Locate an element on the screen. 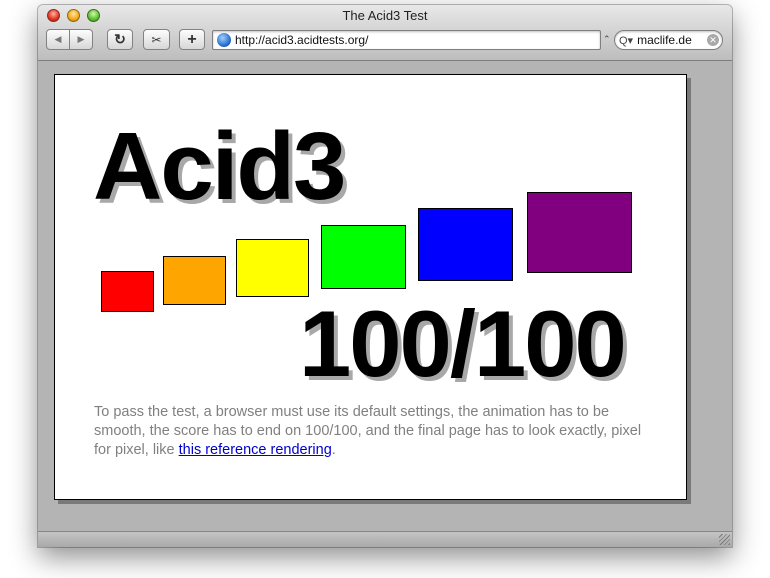  back-arrow-icon: ◀ is located at coordinates (58, 39).